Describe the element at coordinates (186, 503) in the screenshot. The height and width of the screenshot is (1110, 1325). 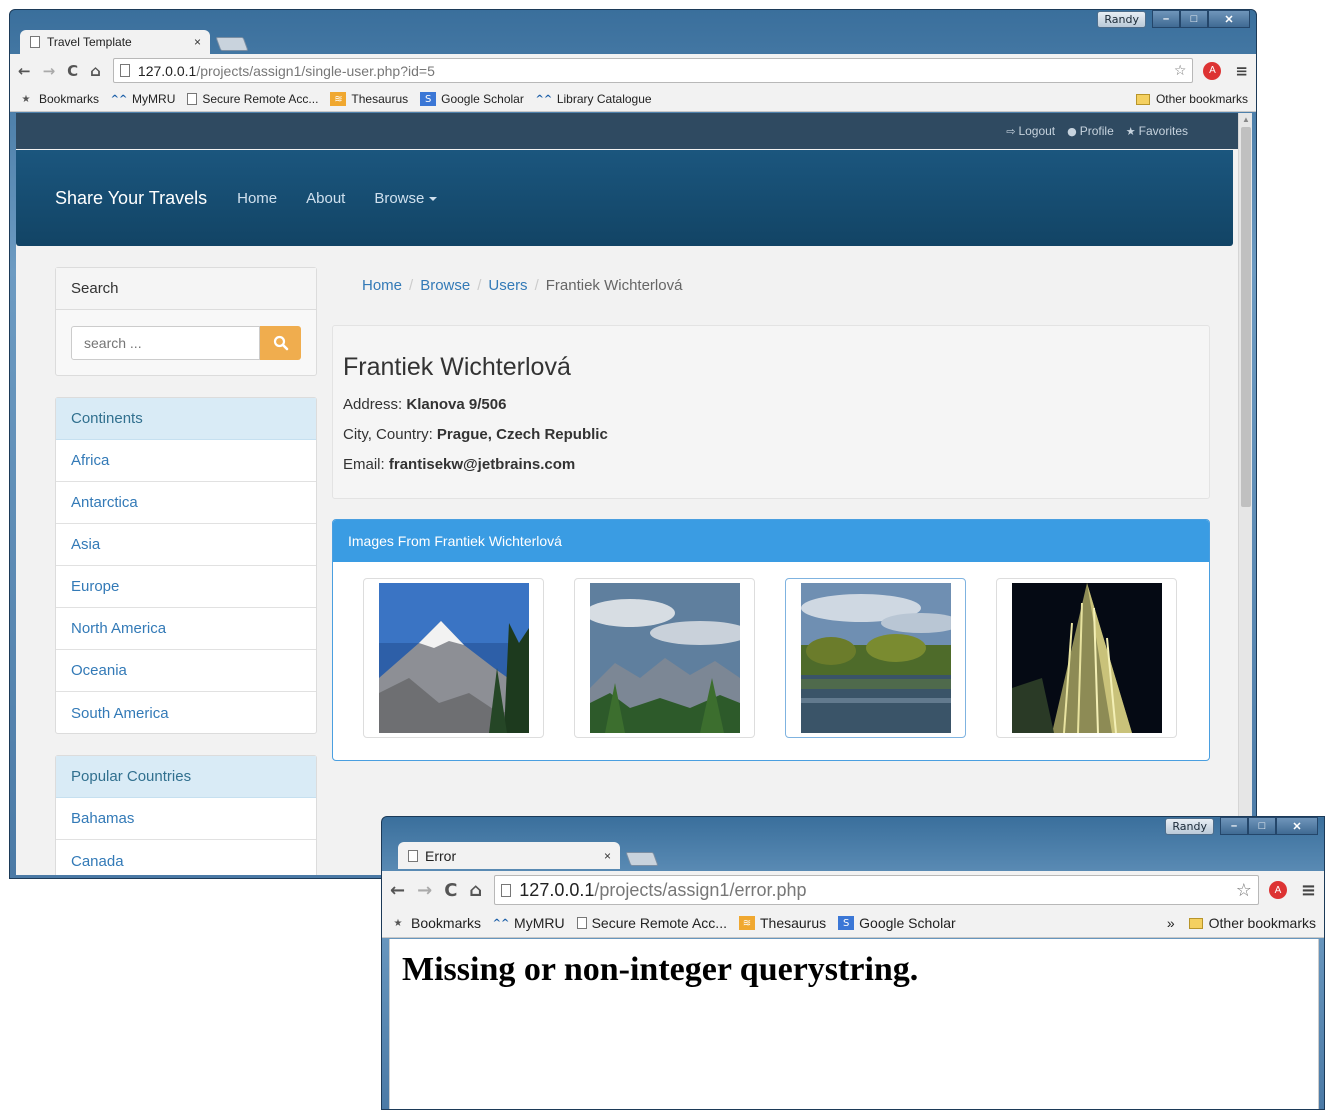
I see `continent-antarctica: Antarctica` at that location.